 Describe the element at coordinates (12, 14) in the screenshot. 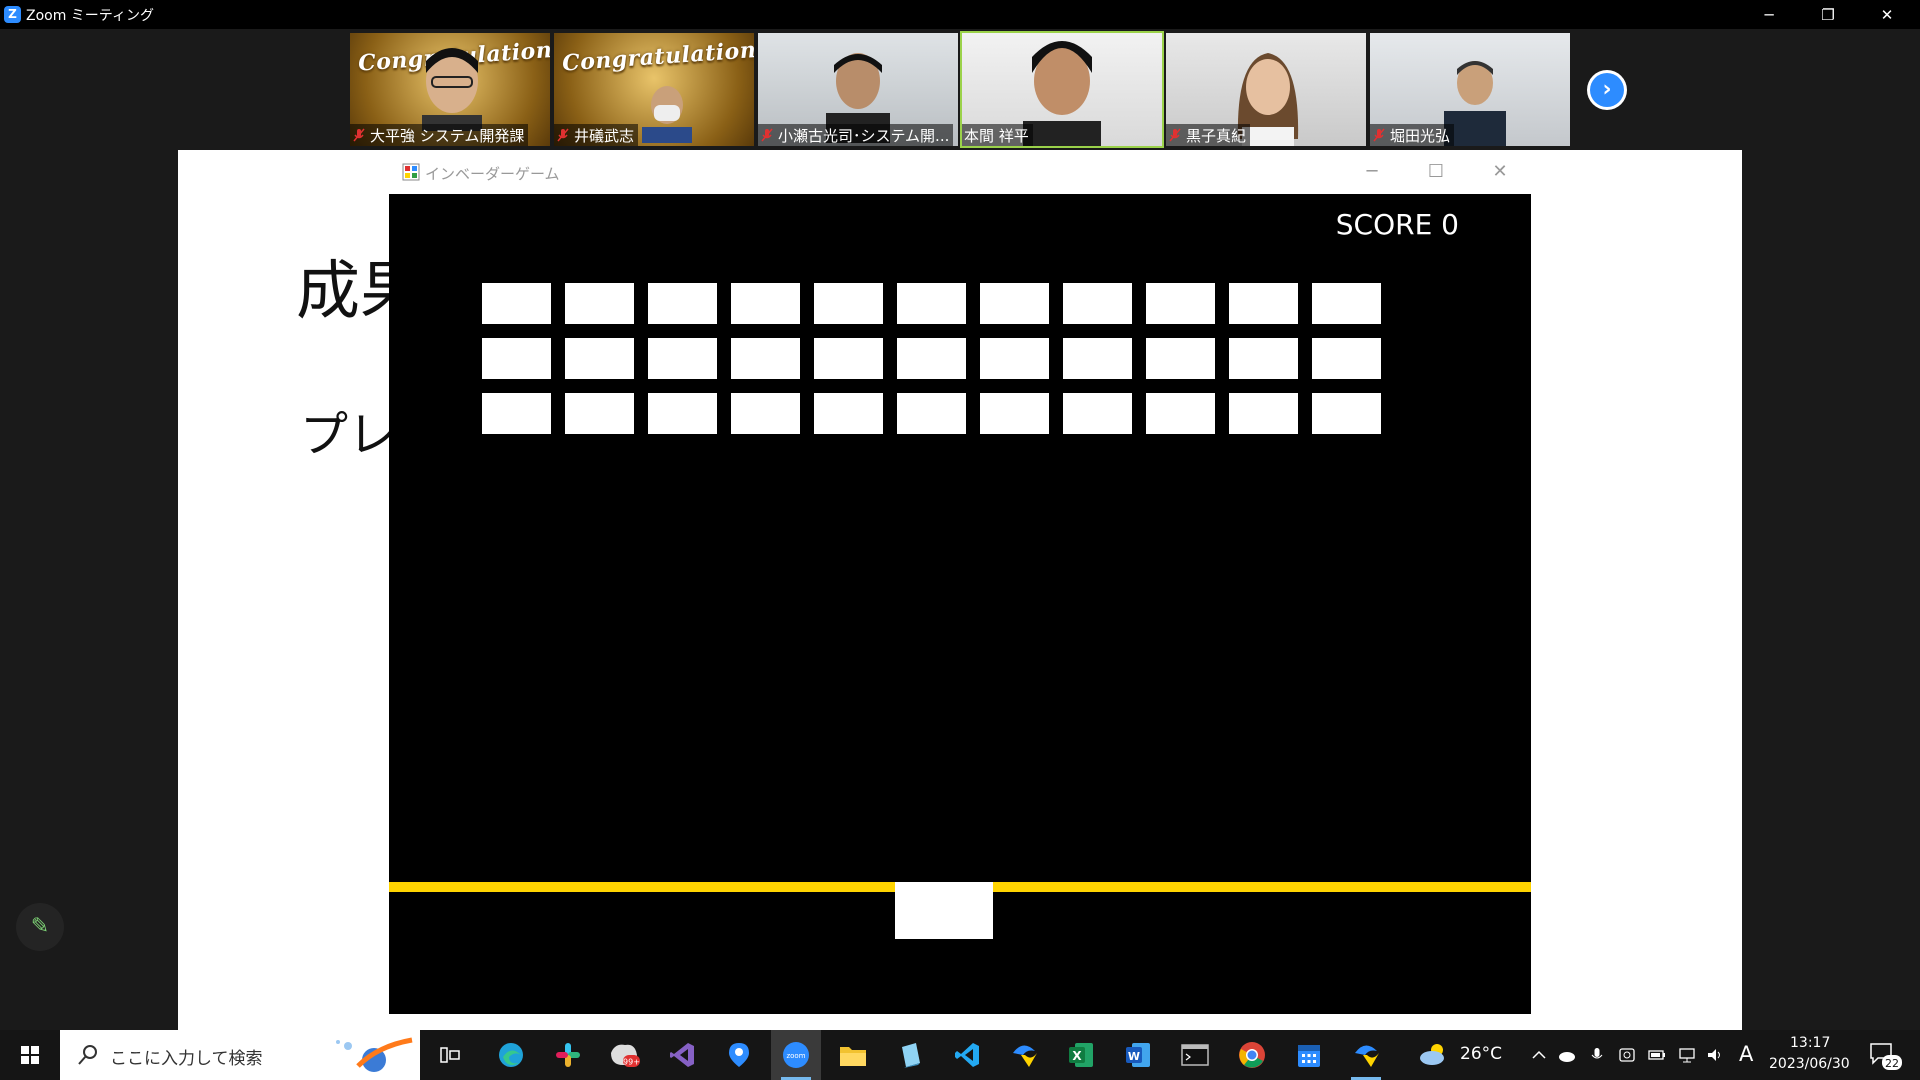

I see `zoom-logo-icon: Z` at that location.